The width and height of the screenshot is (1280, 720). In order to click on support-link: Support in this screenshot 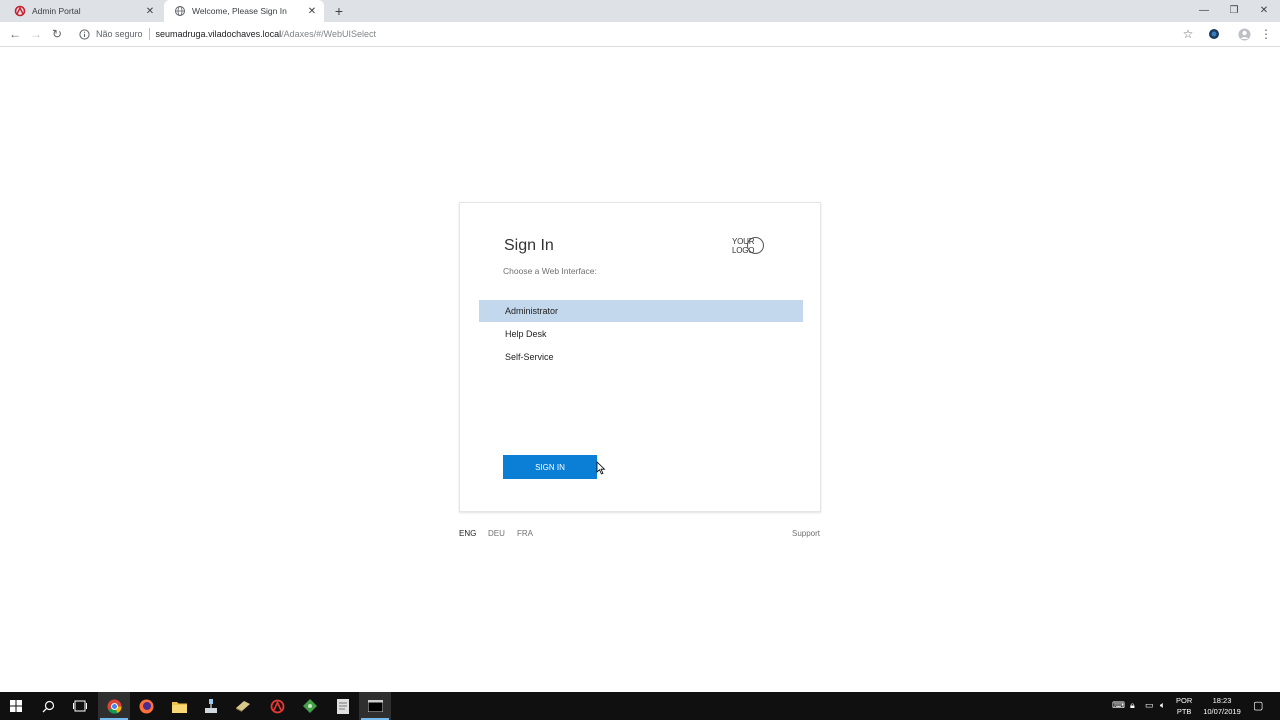, I will do `click(806, 533)`.